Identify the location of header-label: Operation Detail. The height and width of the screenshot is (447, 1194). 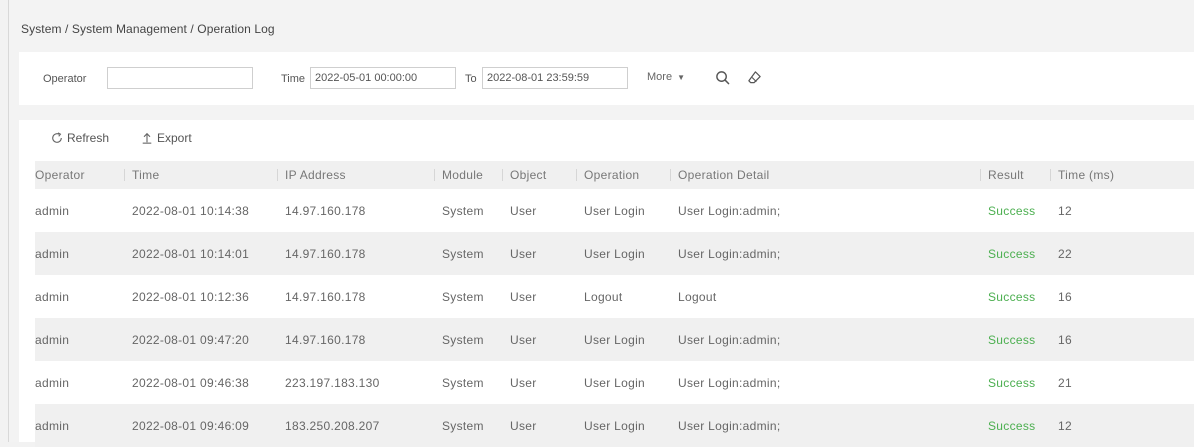
(724, 175).